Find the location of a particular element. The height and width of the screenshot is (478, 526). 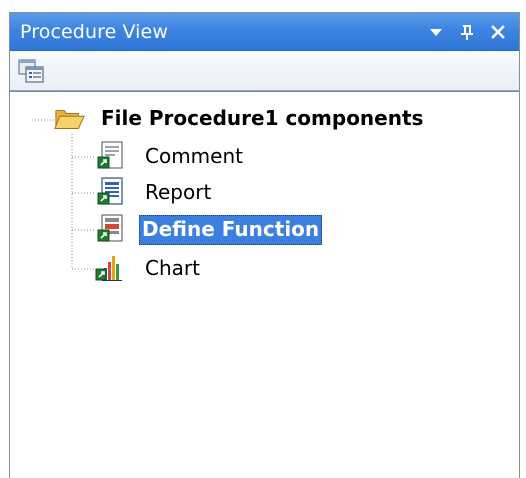

tree-item-label-selected: Define Function is located at coordinates (231, 230).